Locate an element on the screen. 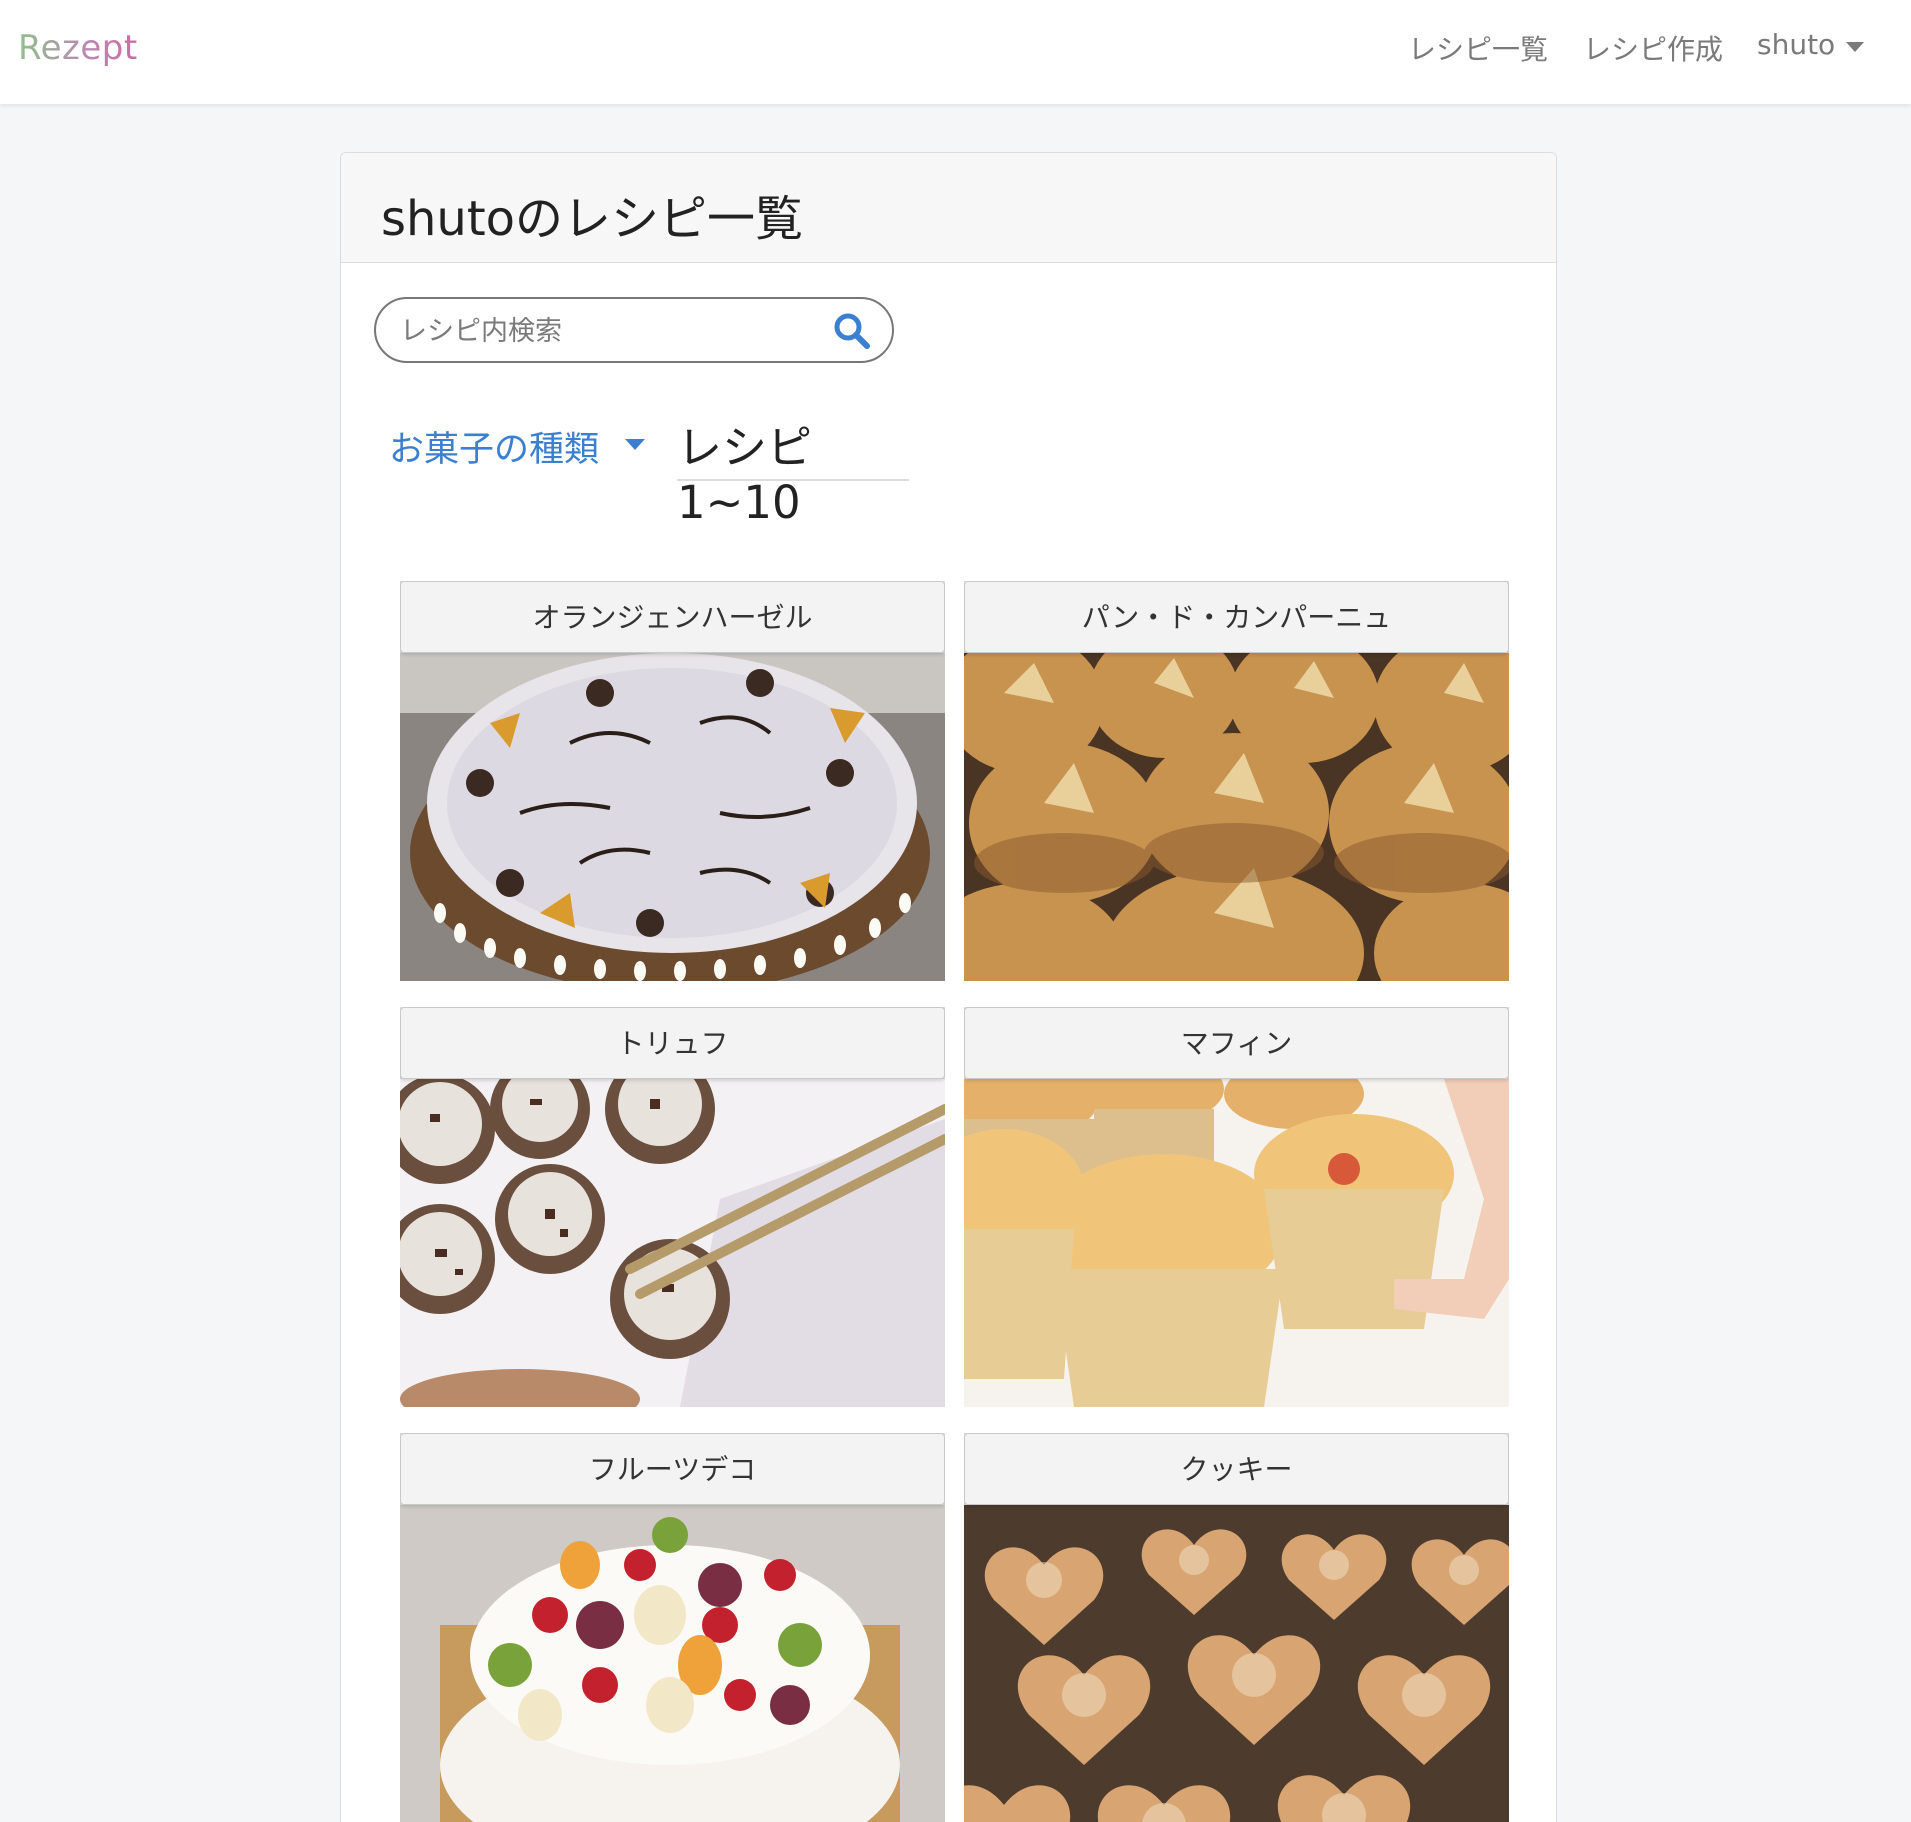  recipe-card: マフィン is located at coordinates (1236, 1207).